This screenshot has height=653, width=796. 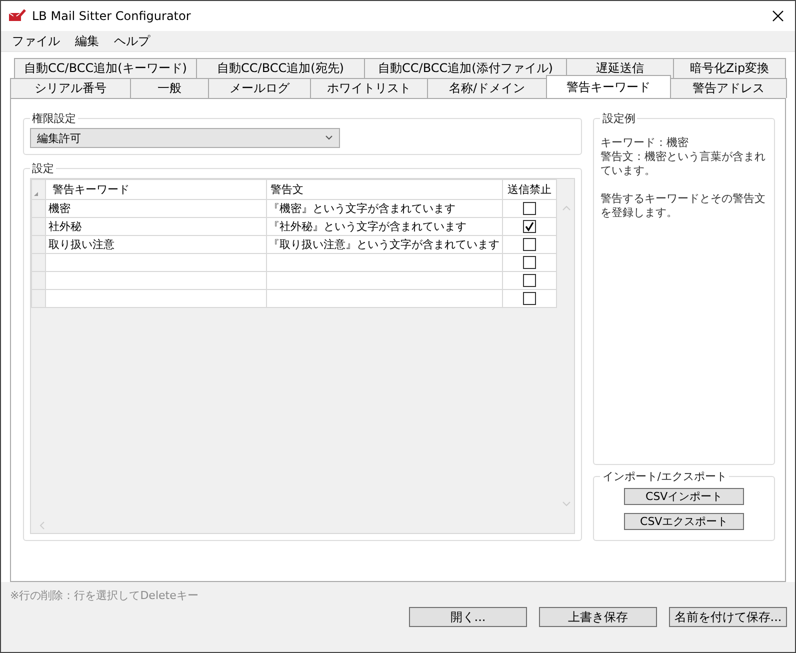 I want to click on tab: 名称/ドメイン, so click(x=487, y=88).